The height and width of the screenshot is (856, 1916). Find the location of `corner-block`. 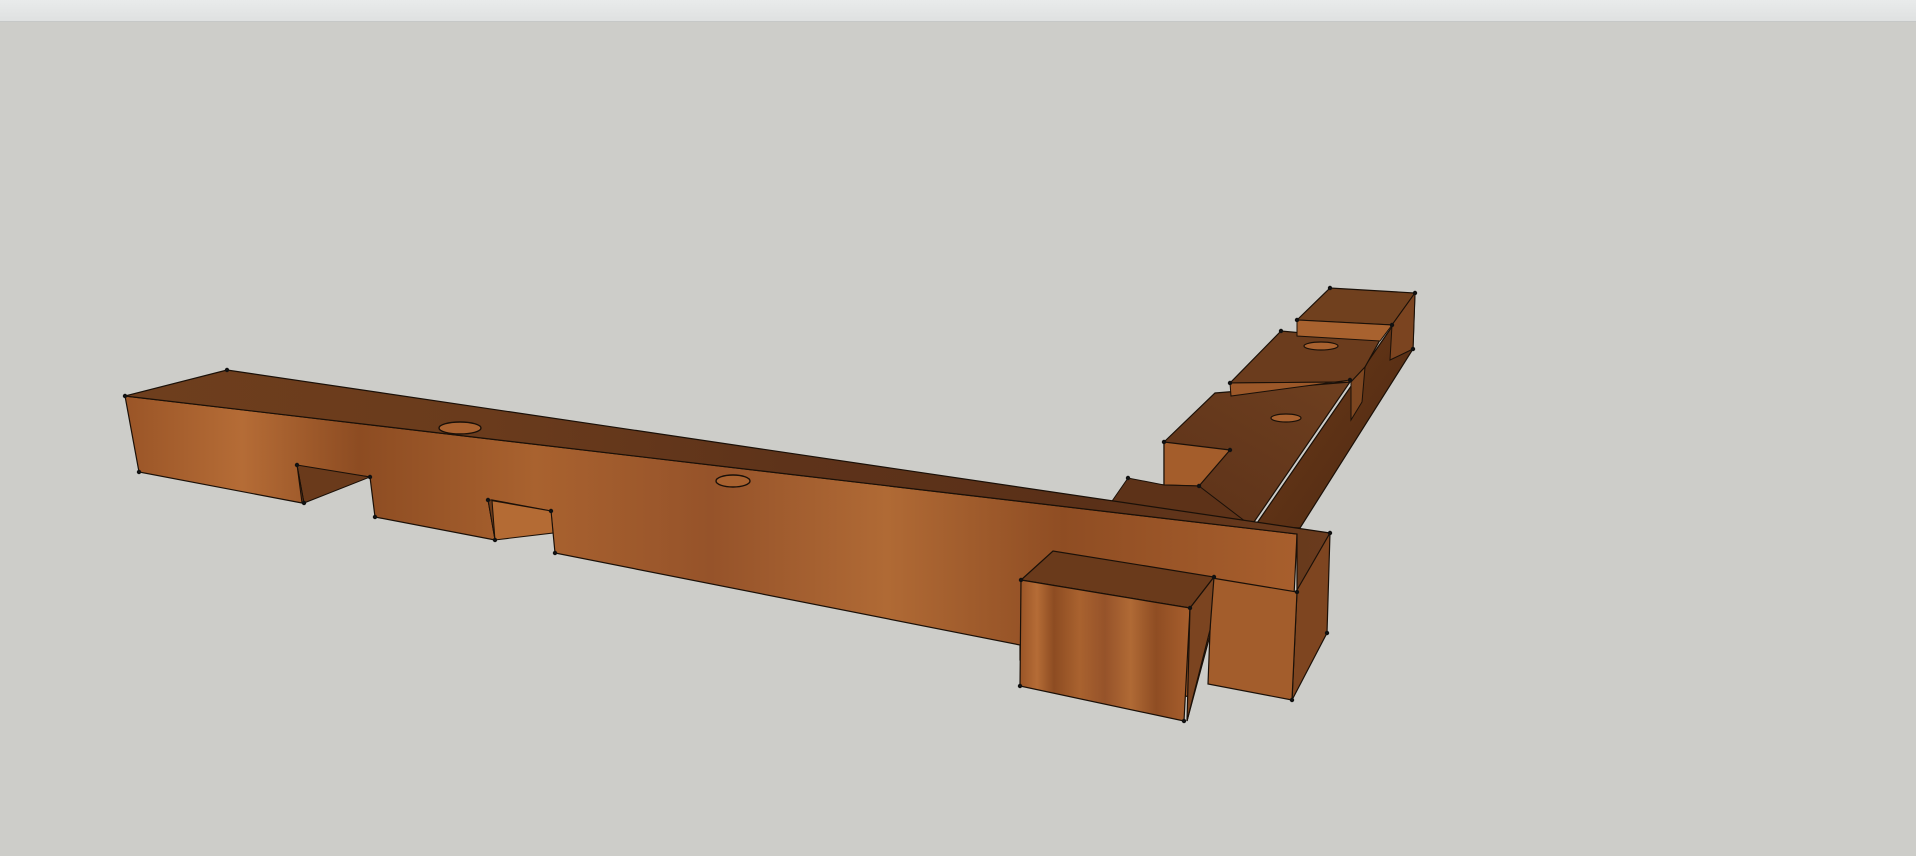

corner-block is located at coordinates (1117, 636).